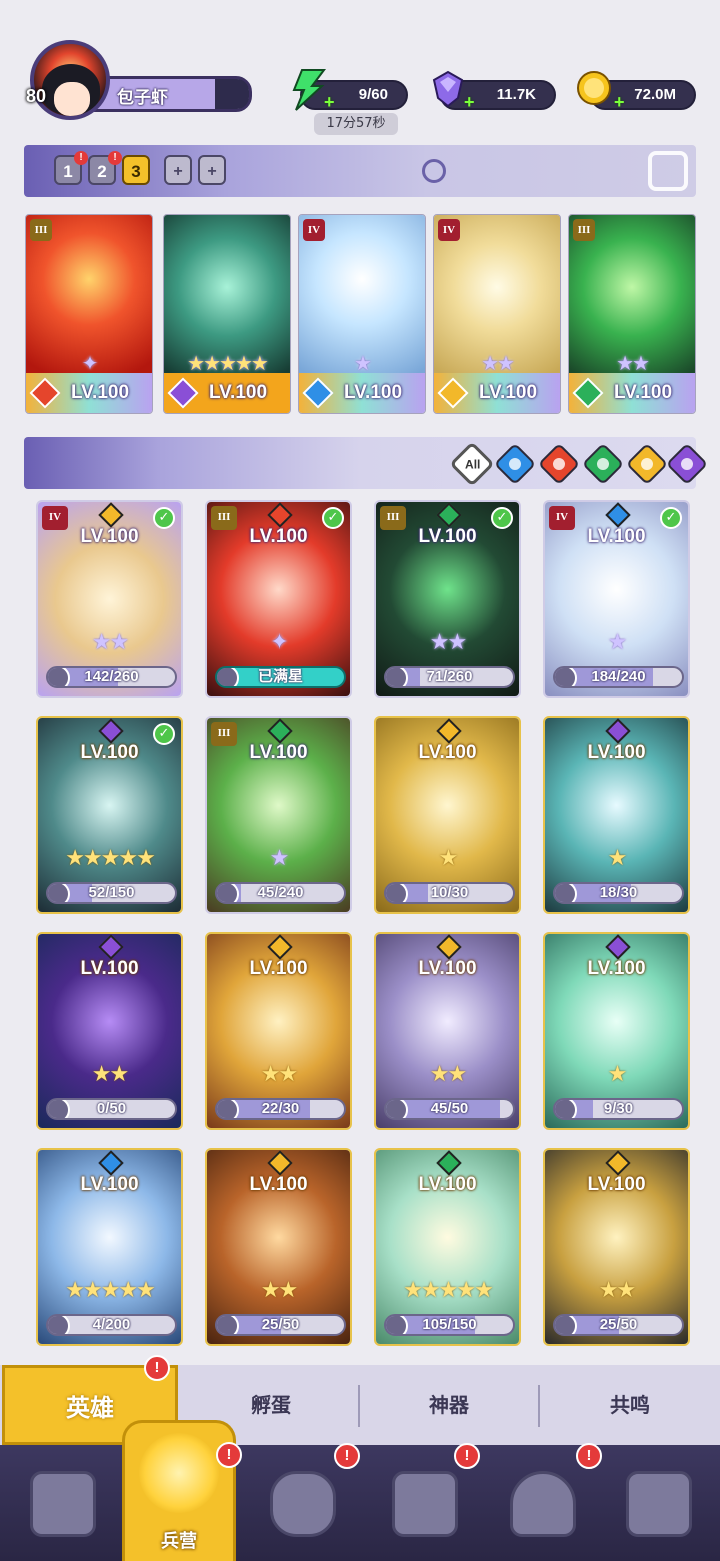  What do you see at coordinates (109, 599) in the screenshot?
I see `hero-card: IV ✓ LV.100 ★★ 142/260` at bounding box center [109, 599].